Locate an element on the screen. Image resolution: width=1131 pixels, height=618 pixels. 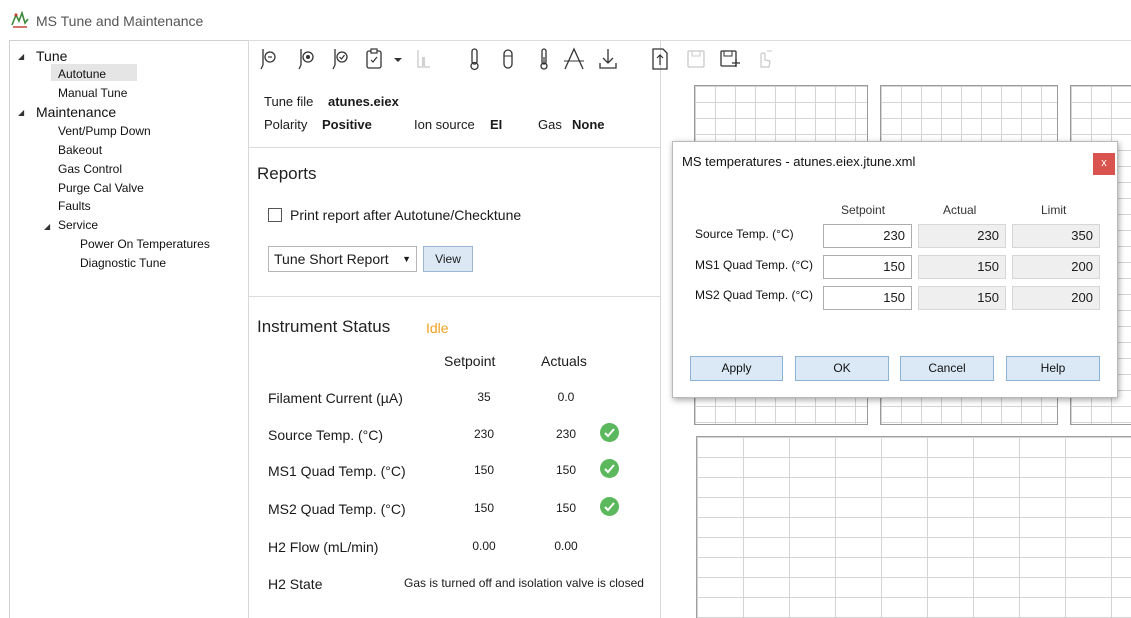
tree-item-power-on-temperatures: Power On Temperatures is located at coordinates (145, 244).